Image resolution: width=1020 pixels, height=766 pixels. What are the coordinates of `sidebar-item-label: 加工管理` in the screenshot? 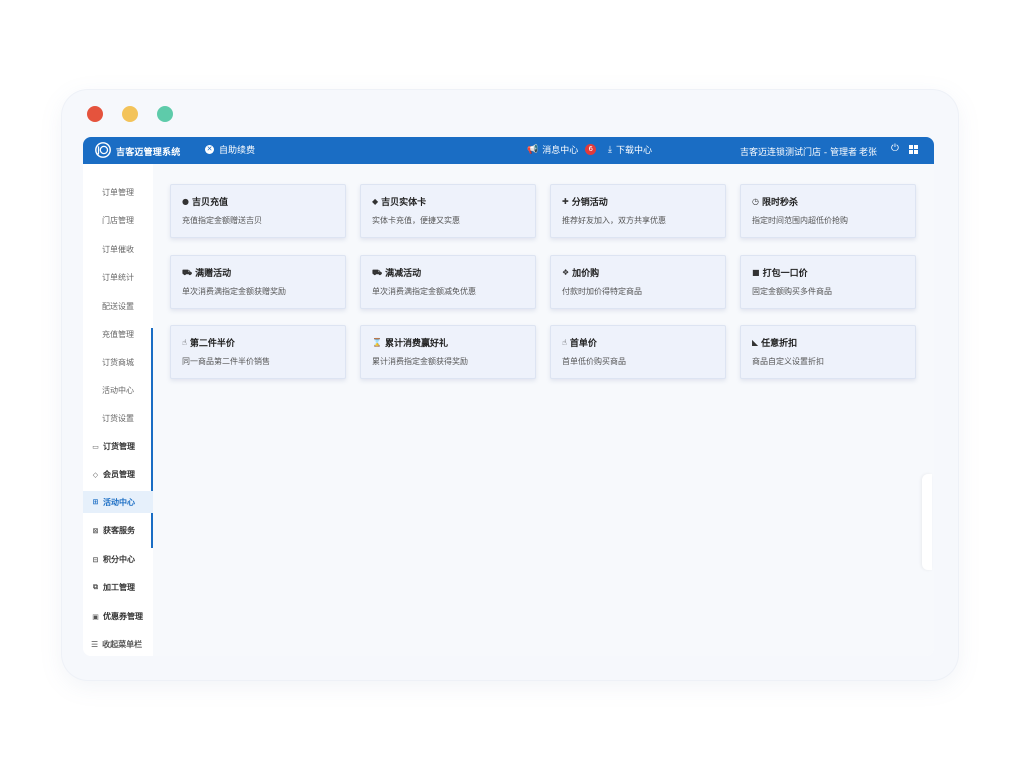 It's located at (119, 587).